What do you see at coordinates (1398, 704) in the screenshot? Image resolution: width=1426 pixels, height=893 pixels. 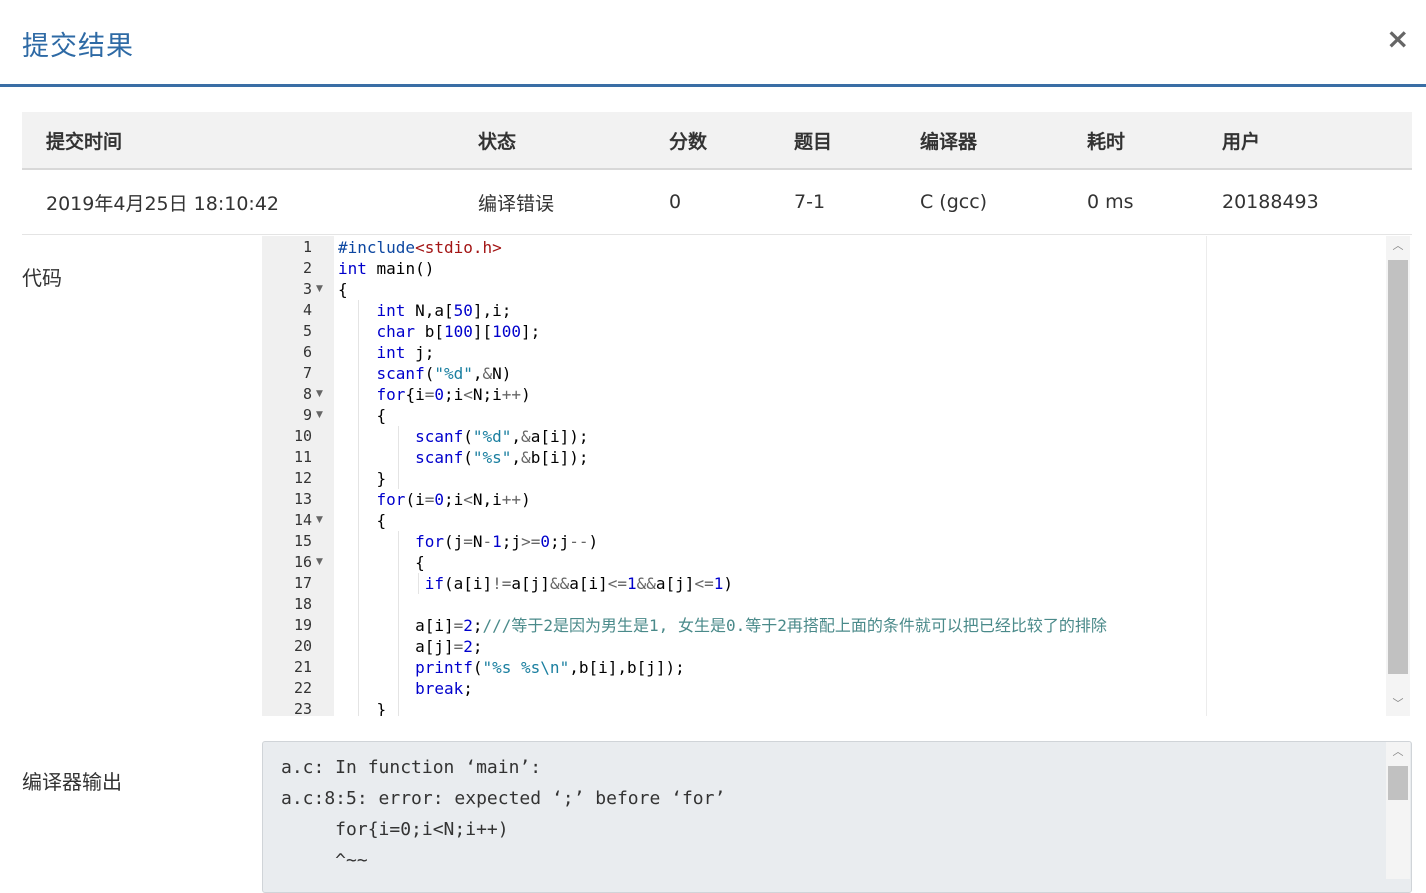 I see `scroll-down-icon: ﹀` at bounding box center [1398, 704].